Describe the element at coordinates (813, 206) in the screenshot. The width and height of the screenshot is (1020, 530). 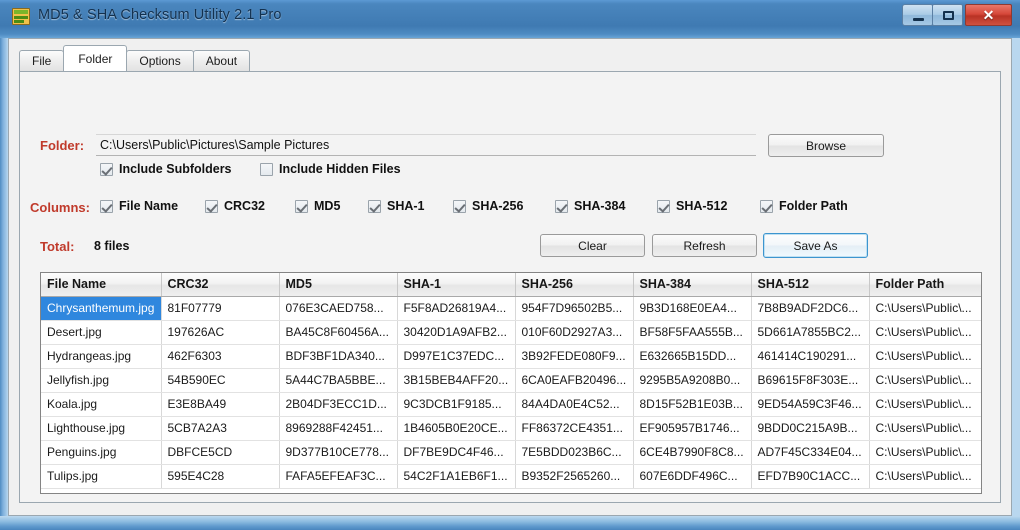
I see `checkbox-column-folder-path-label: Folder Path` at that location.